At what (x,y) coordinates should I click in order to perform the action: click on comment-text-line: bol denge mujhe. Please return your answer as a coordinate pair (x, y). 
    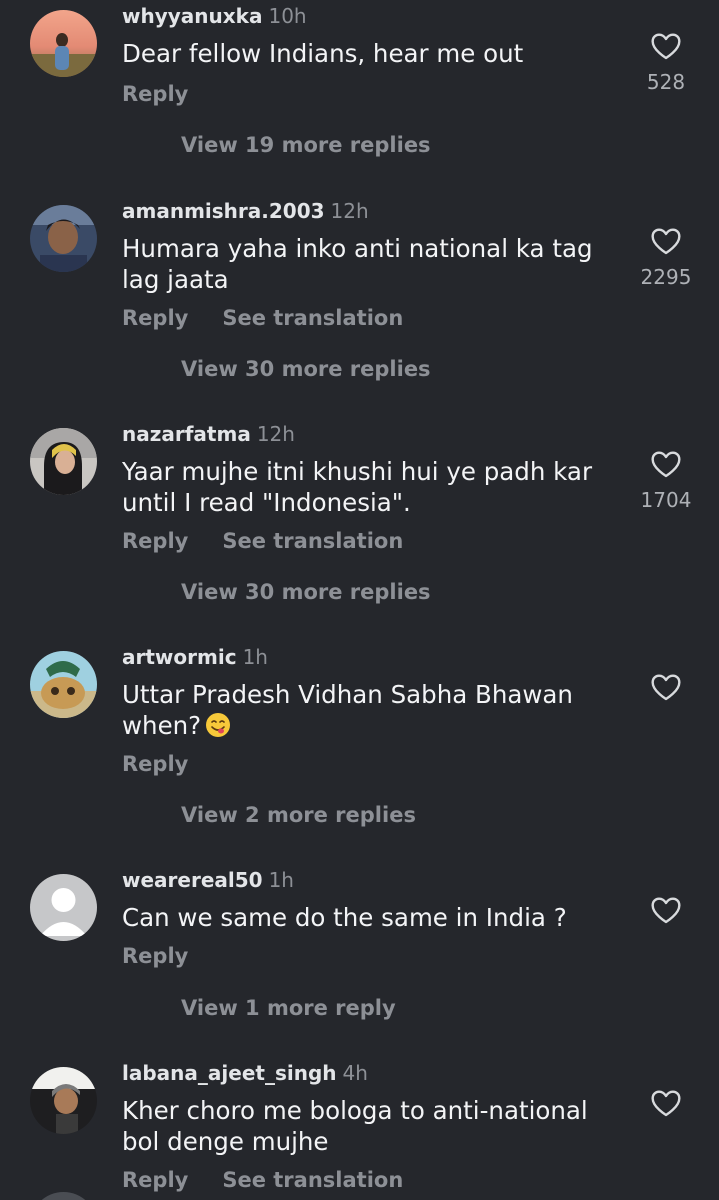
    Looking at the image, I should click on (225, 1141).